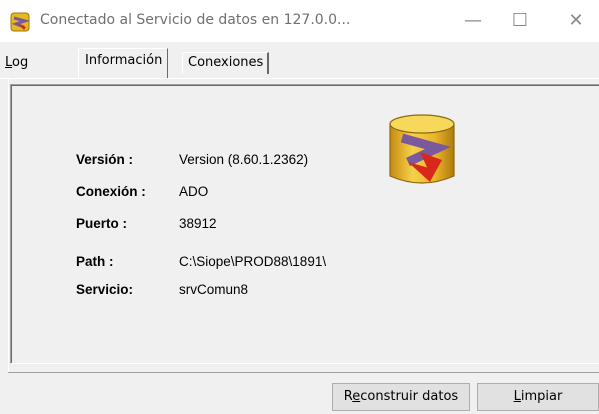 This screenshot has height=414, width=599. Describe the element at coordinates (244, 159) in the screenshot. I see `version-value: Version (8.60.1.2362)` at that location.